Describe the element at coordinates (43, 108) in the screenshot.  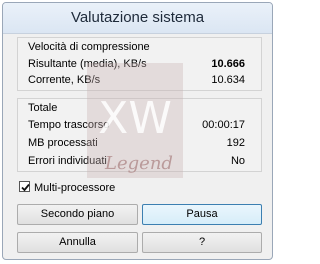
I see `totals-legend: Totale` at that location.